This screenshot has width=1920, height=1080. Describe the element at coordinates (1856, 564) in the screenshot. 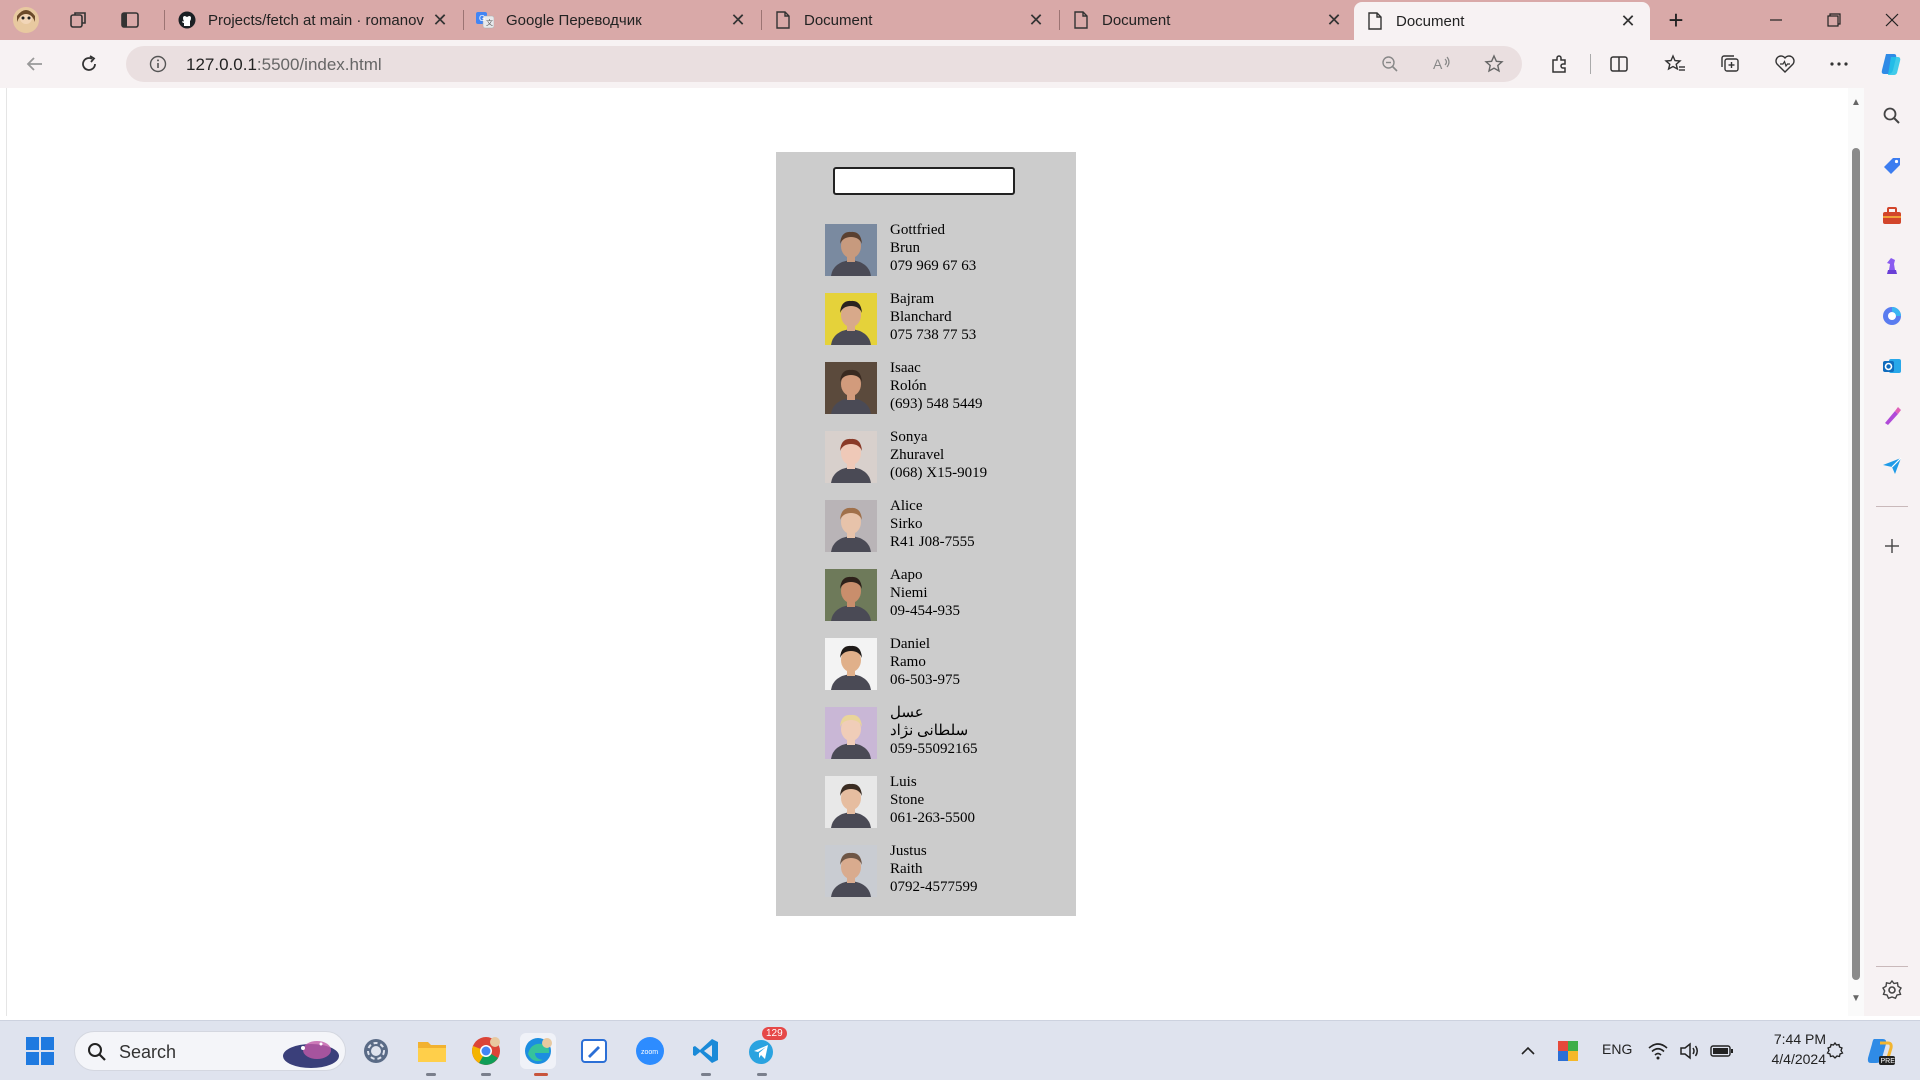

I see `scroll-thumb` at that location.